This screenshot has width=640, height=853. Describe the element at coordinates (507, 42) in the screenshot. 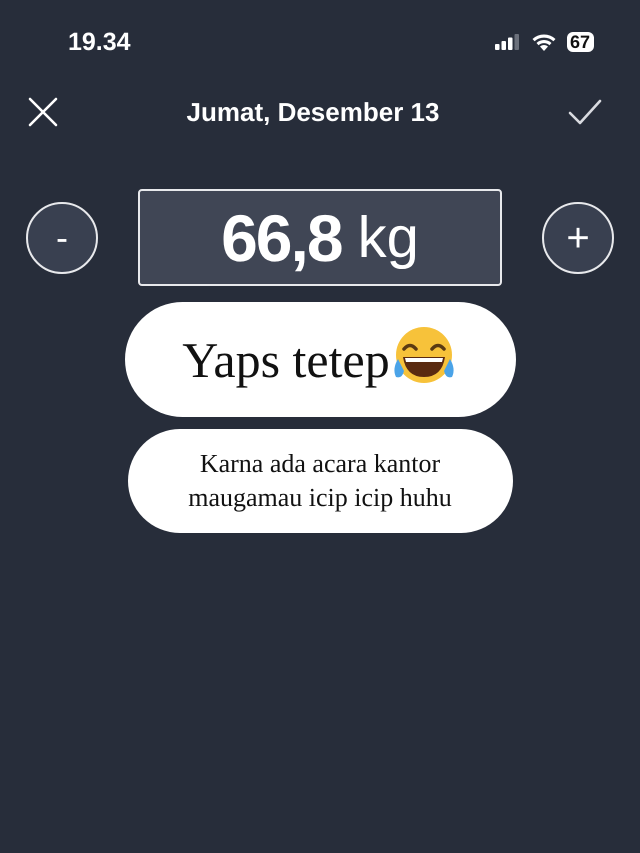

I see `signal-icon` at that location.